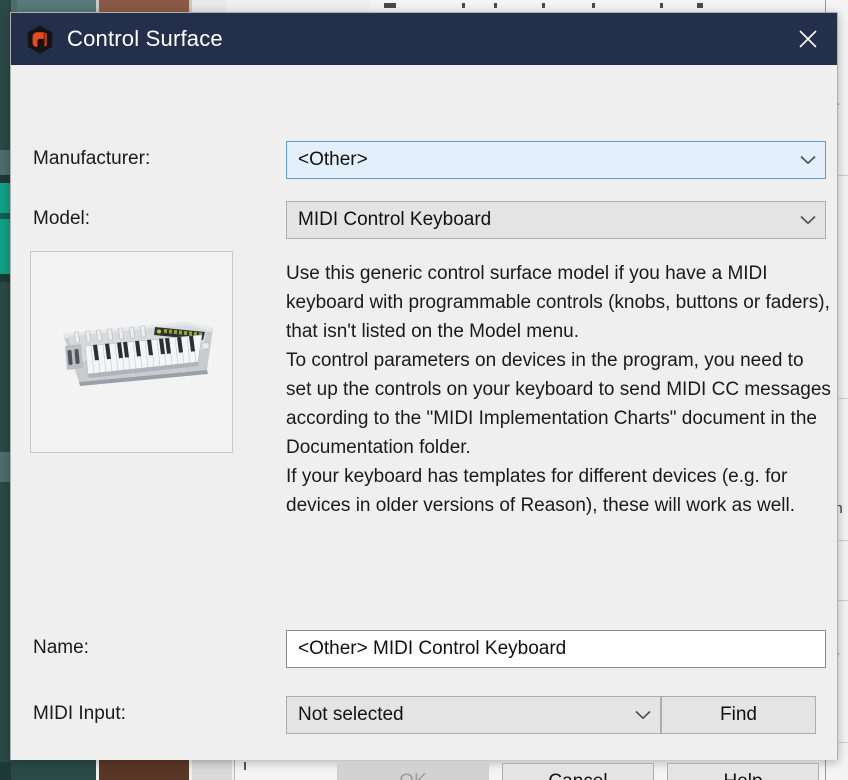 The height and width of the screenshot is (780, 848). I want to click on name-input: <Other> MIDI Control Keyboard, so click(556, 649).